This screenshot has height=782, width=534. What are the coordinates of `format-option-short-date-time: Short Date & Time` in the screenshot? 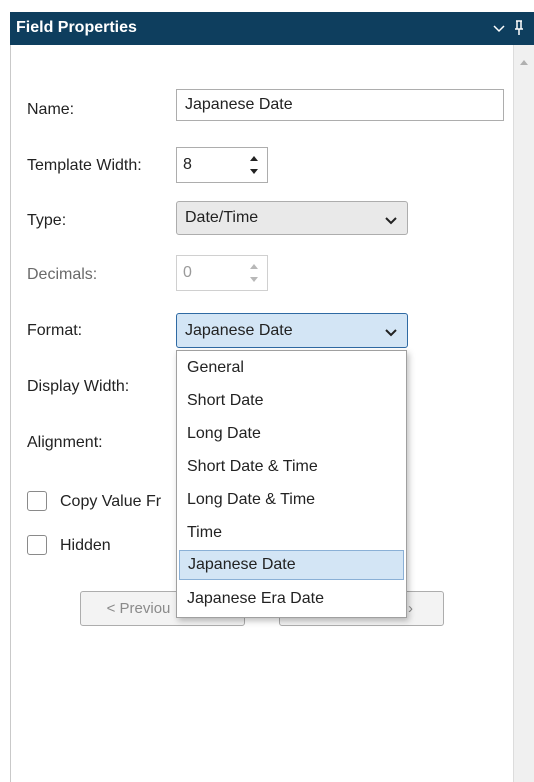 It's located at (291, 467).